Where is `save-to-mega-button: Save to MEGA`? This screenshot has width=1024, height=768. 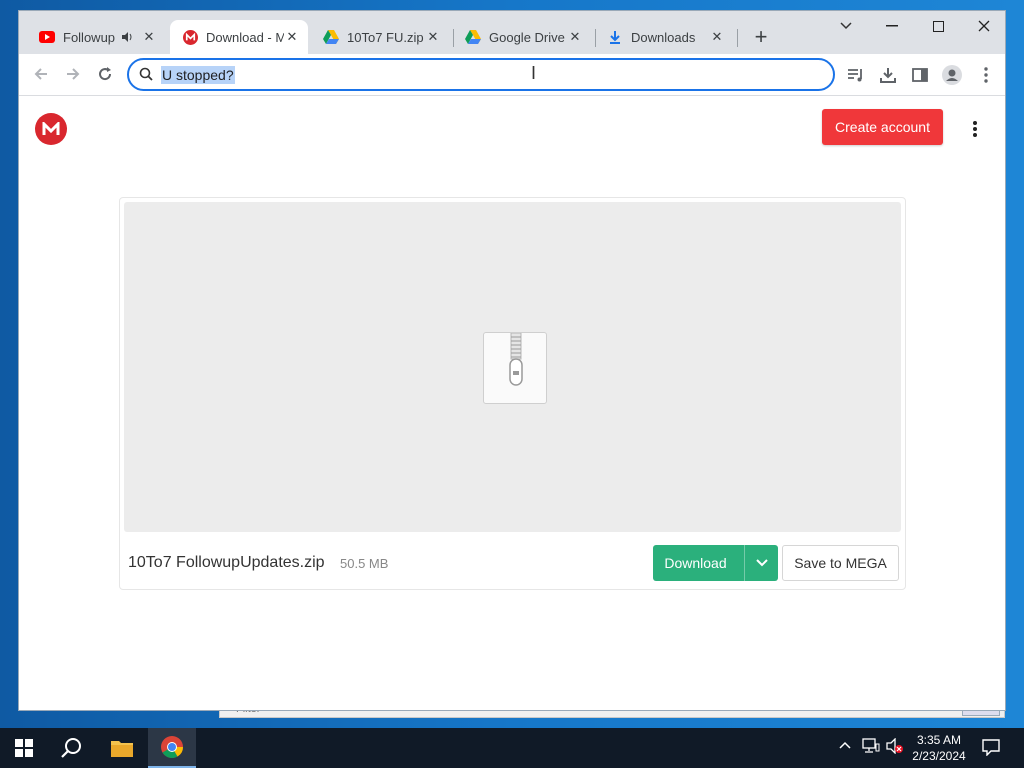 save-to-mega-button: Save to MEGA is located at coordinates (840, 563).